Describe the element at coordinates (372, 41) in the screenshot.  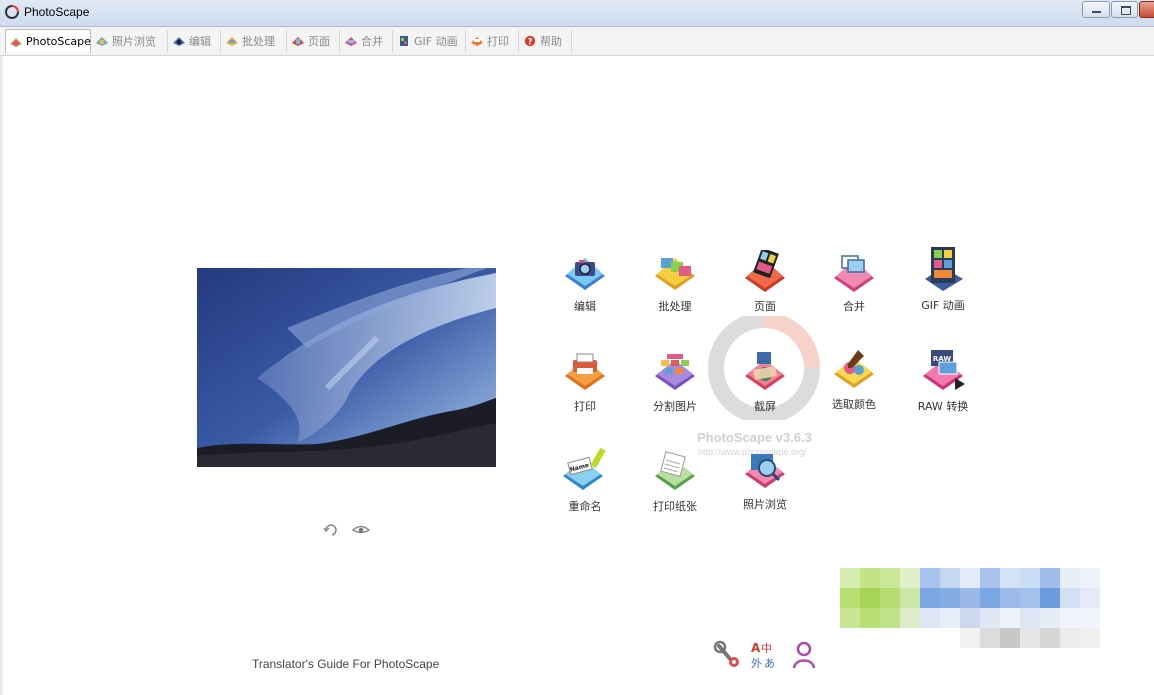
I see `tab-label: 合并` at that location.